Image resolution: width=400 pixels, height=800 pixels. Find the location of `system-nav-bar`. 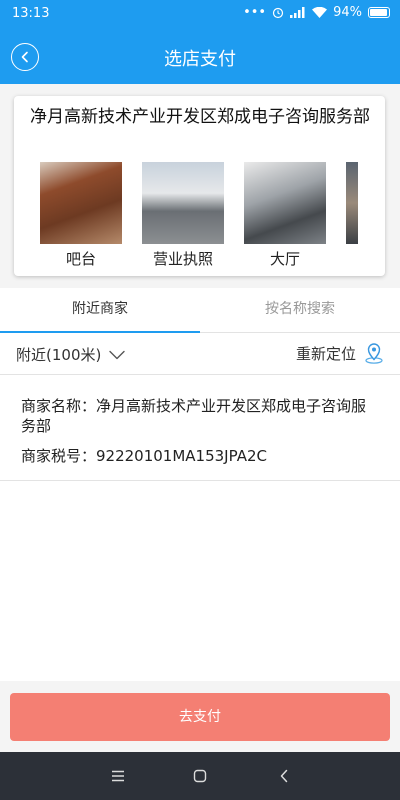

system-nav-bar is located at coordinates (200, 776).